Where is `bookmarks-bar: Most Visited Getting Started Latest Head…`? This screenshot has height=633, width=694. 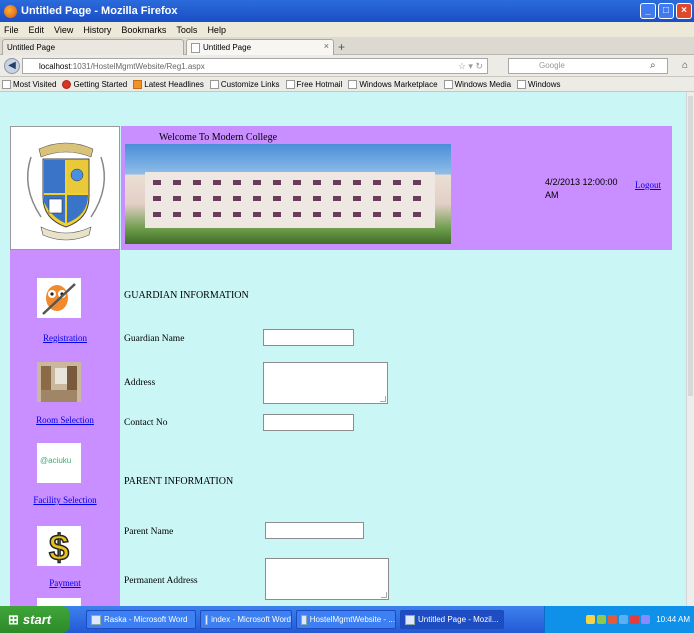 bookmarks-bar: Most Visited Getting Started Latest Head… is located at coordinates (347, 84).